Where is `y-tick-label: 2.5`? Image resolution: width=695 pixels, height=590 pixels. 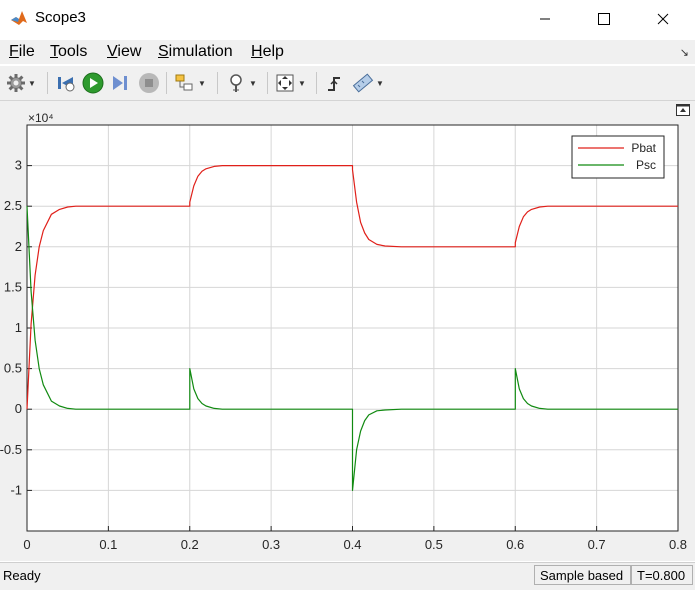
y-tick-label: 2.5 is located at coordinates (13, 205).